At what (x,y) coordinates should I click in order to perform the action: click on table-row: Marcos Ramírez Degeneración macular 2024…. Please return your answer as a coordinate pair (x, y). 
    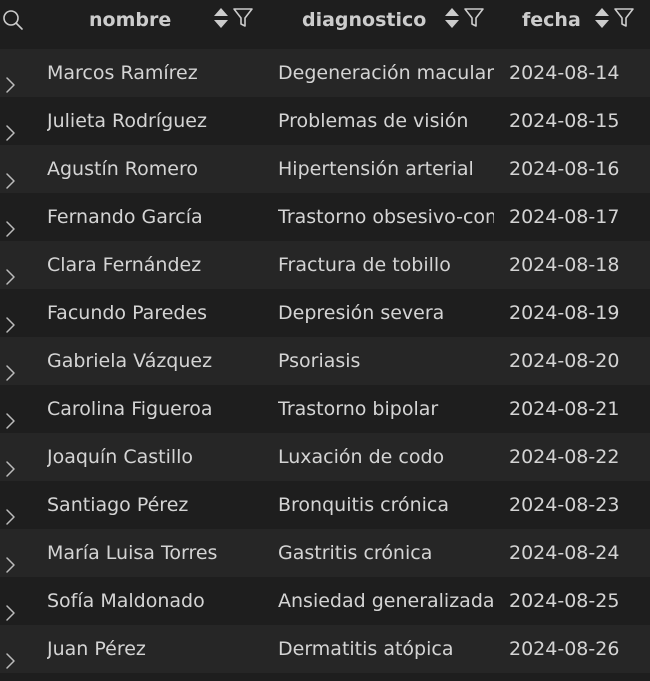
    Looking at the image, I should click on (325, 73).